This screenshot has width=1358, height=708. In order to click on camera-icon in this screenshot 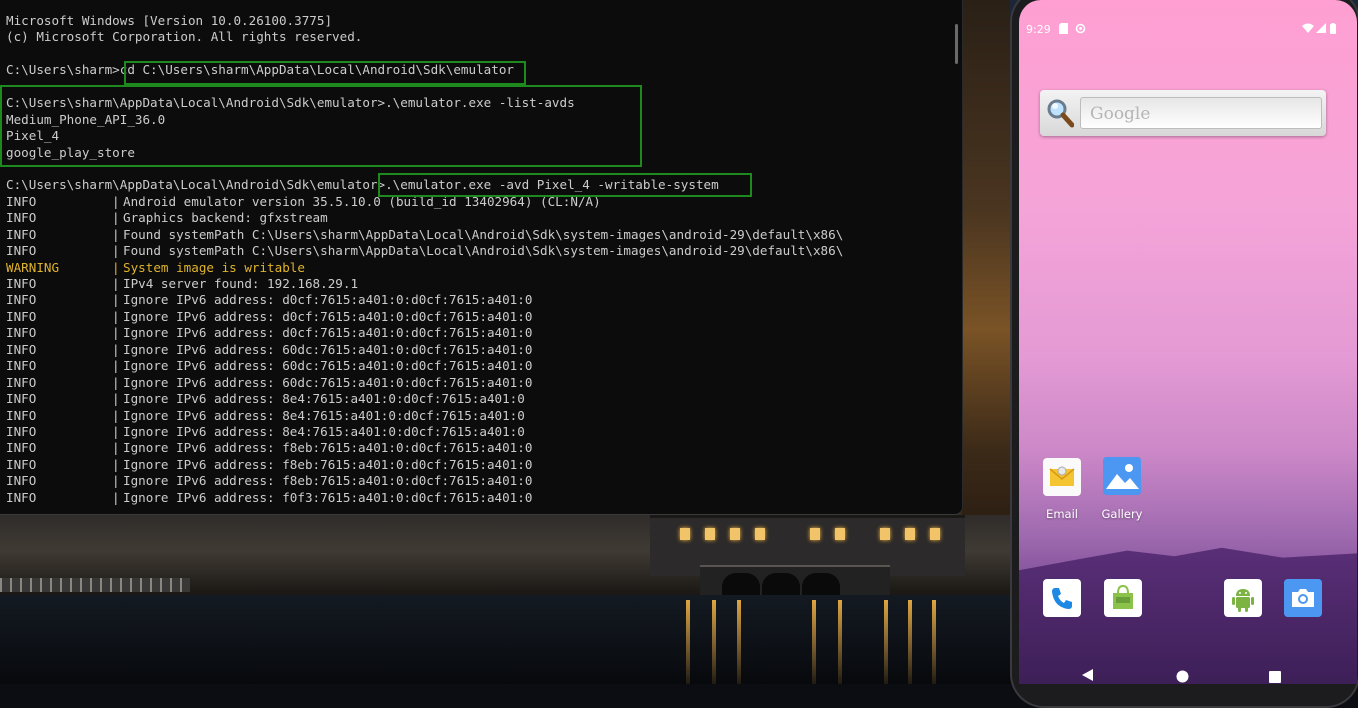, I will do `click(1303, 598)`.